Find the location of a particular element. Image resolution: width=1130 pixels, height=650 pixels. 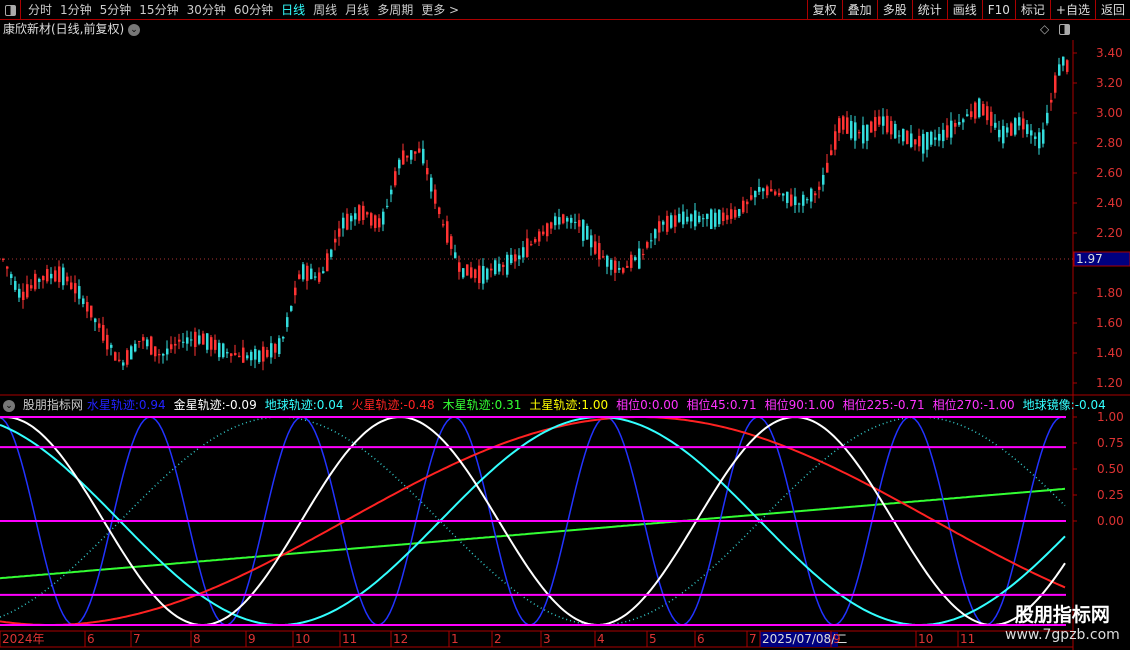

toolbar-button: 统计 is located at coordinates (929, 10).